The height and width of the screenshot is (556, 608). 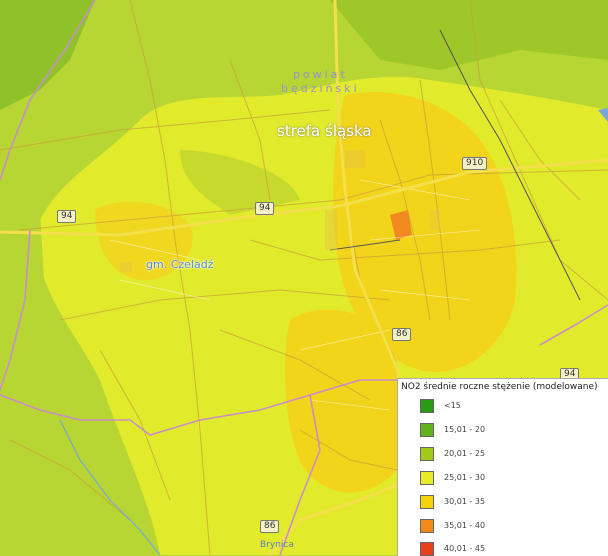 What do you see at coordinates (320, 88) in the screenshot?
I see `powiat-label-line2: będziński` at bounding box center [320, 88].